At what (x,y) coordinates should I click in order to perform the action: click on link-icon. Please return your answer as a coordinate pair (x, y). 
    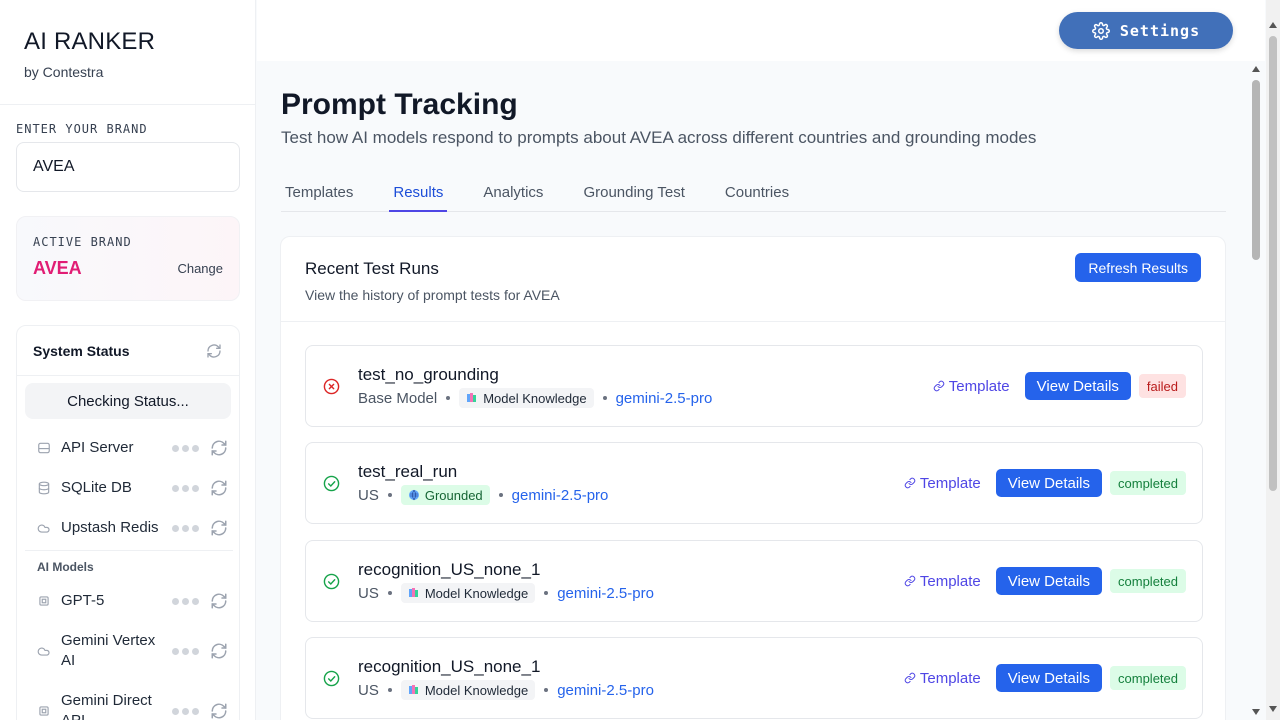
    Looking at the image, I should click on (910, 483).